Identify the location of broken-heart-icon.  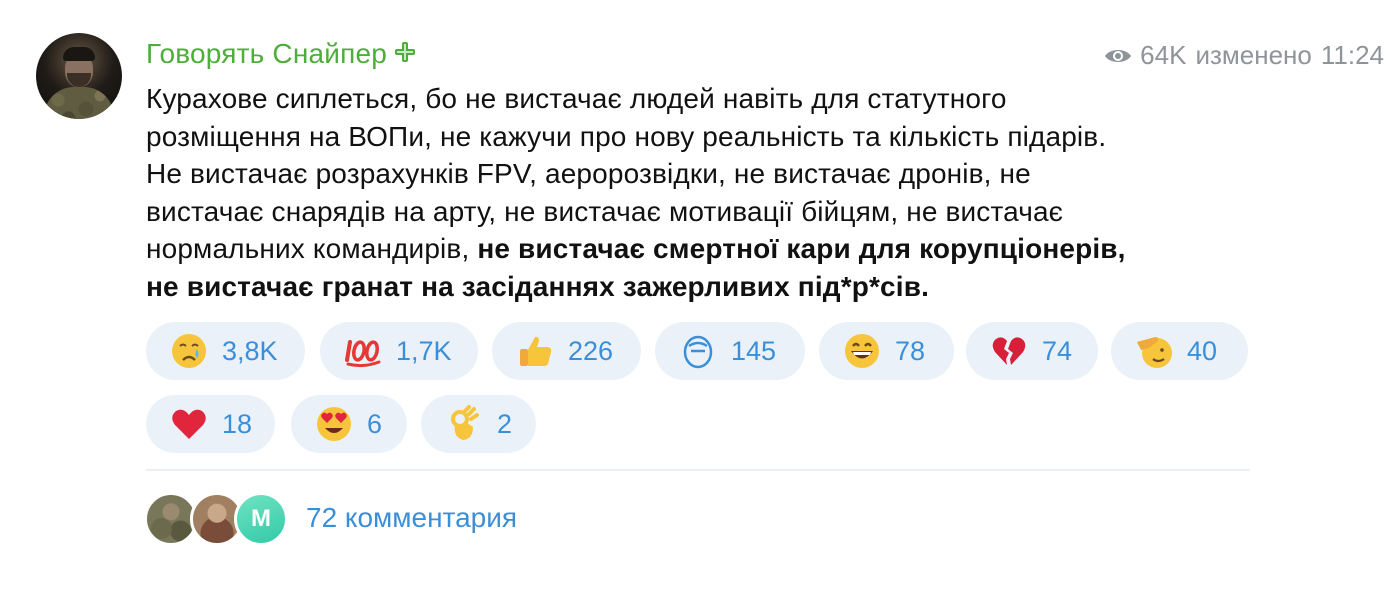
(1009, 351).